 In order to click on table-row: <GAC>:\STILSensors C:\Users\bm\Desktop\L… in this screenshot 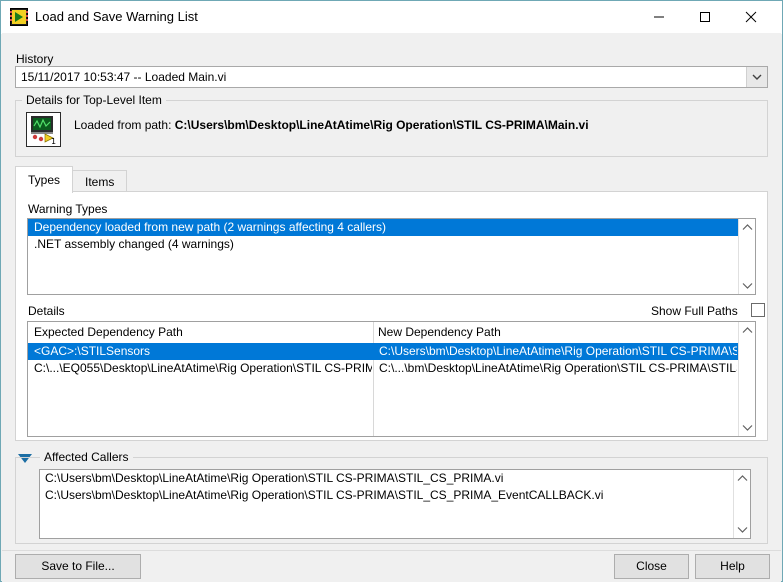, I will do `click(383, 351)`.